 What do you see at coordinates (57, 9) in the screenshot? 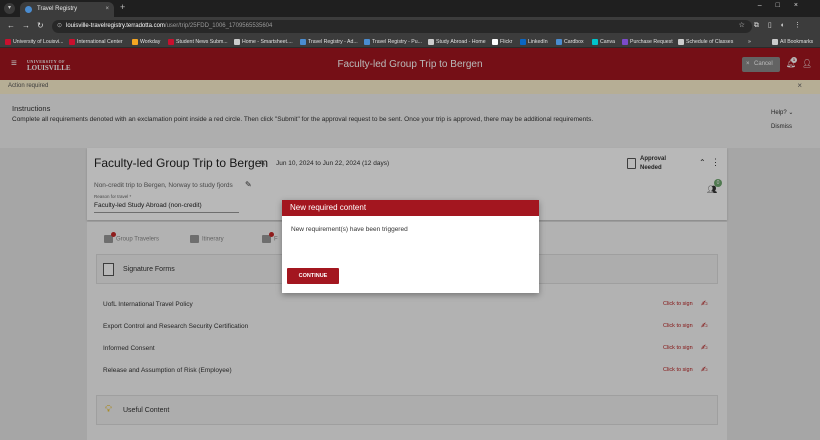
I see `tab-title: Travel Registry` at bounding box center [57, 9].